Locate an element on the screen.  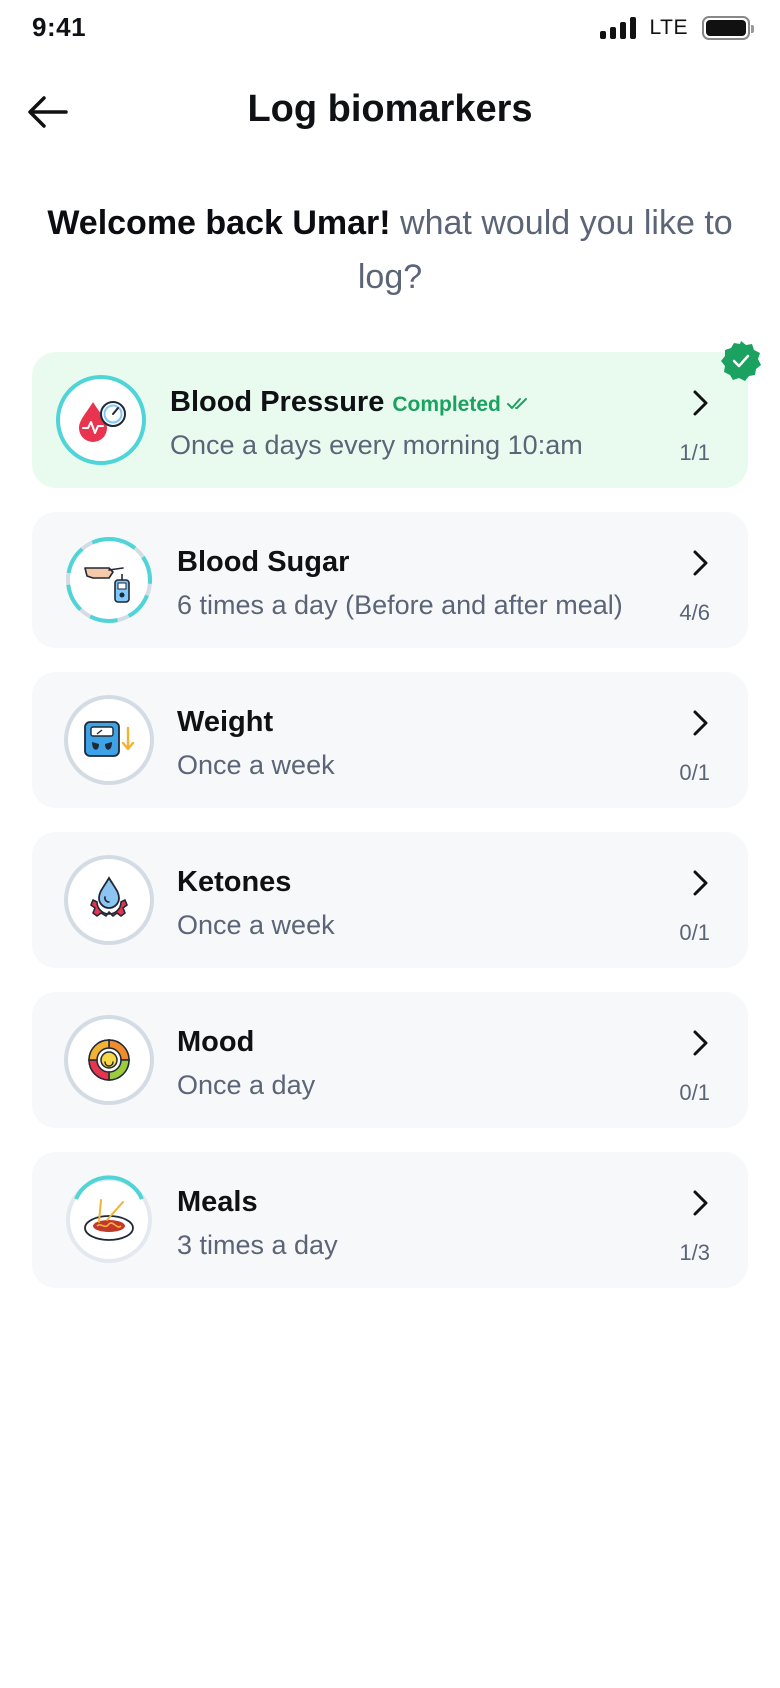
header: Log biomarkers is located at coordinates (390, 112).